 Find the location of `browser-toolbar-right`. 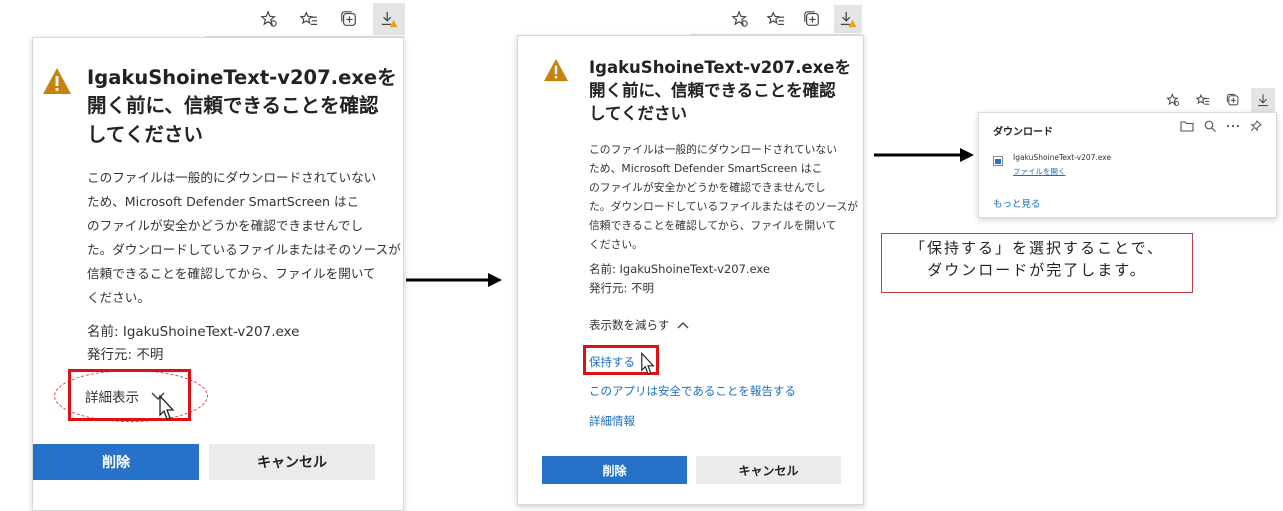

browser-toolbar-right is located at coordinates (1202, 100).